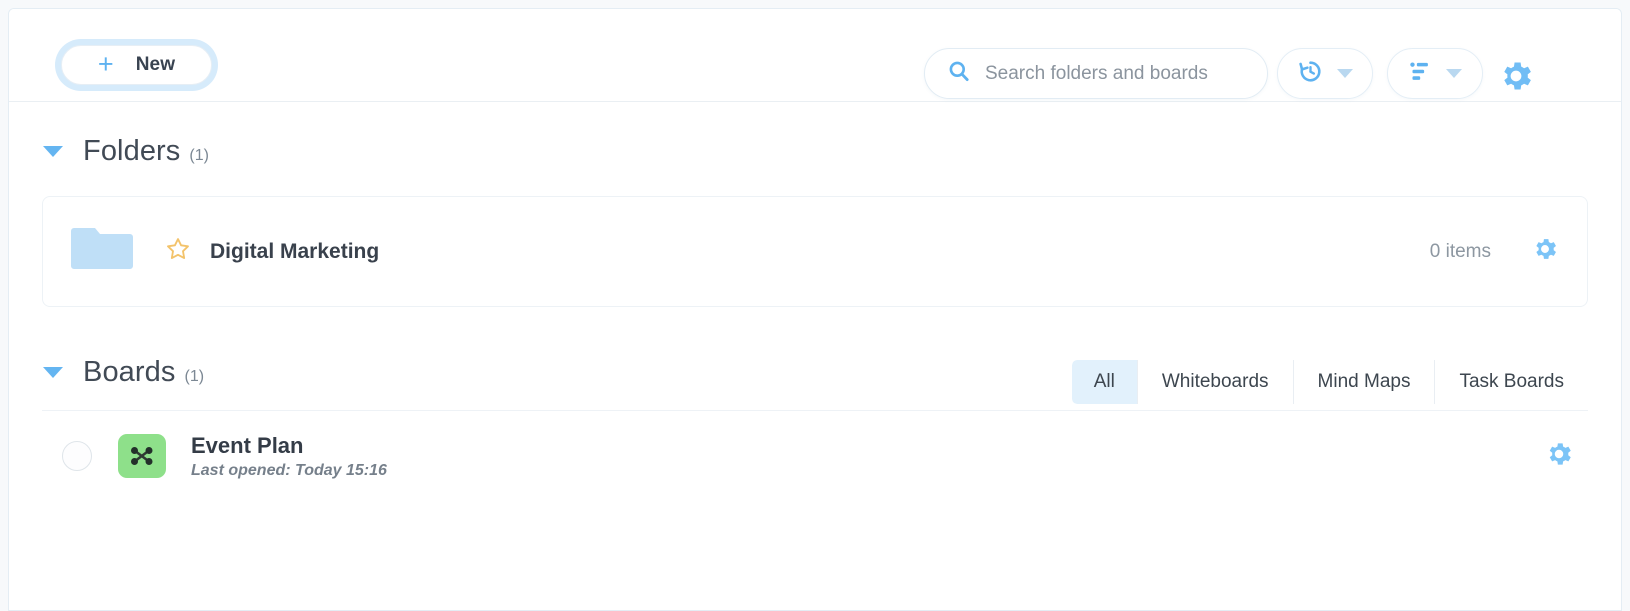  Describe the element at coordinates (289, 446) in the screenshot. I see `board-name: Event Plan` at that location.